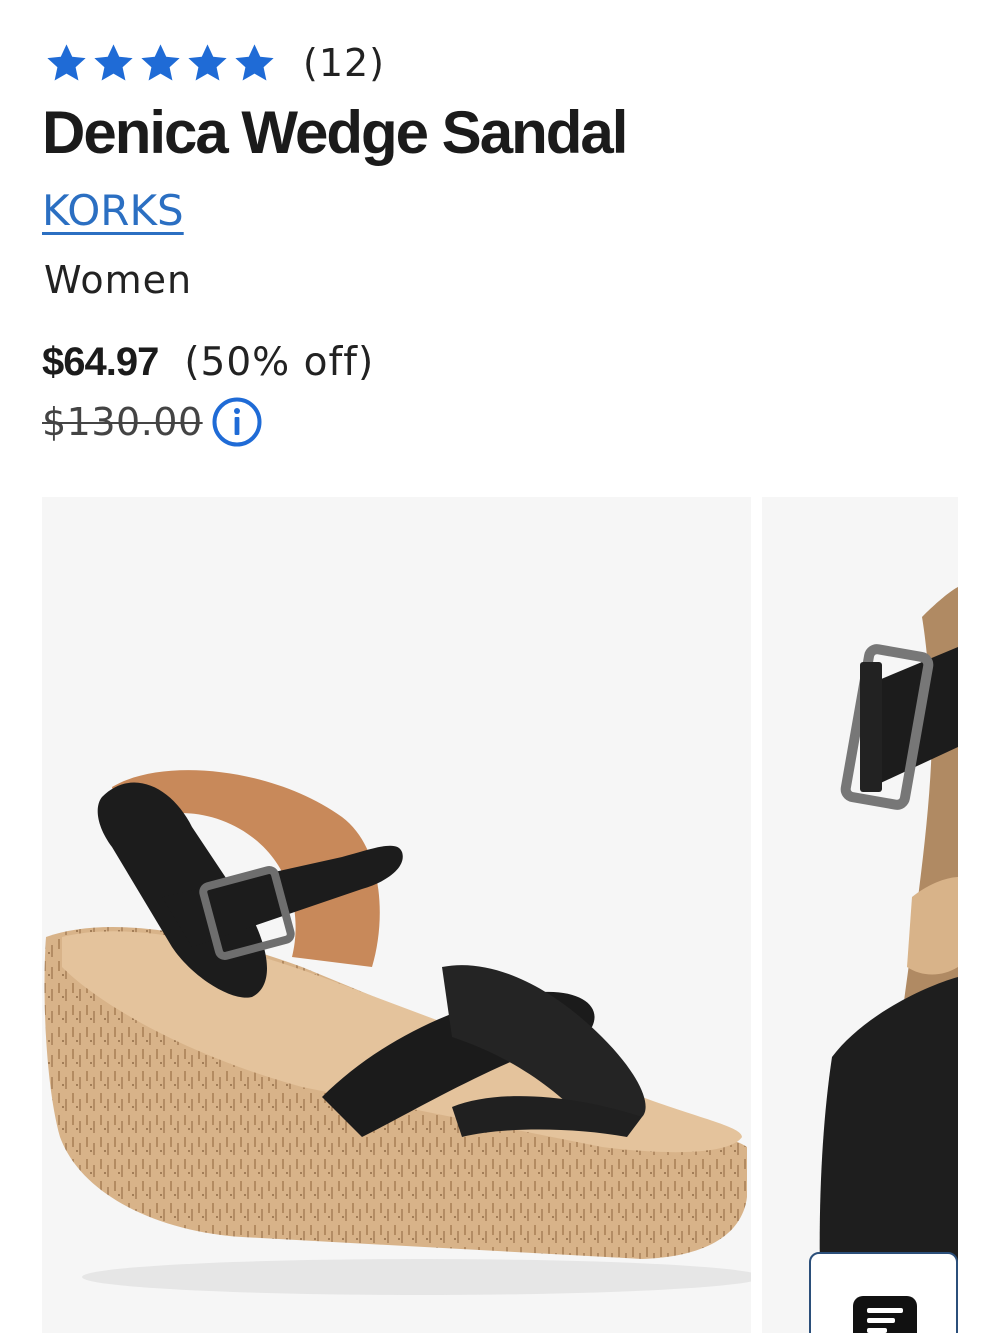 The image size is (1000, 1333). I want to click on original-price: $130.00, so click(122, 422).